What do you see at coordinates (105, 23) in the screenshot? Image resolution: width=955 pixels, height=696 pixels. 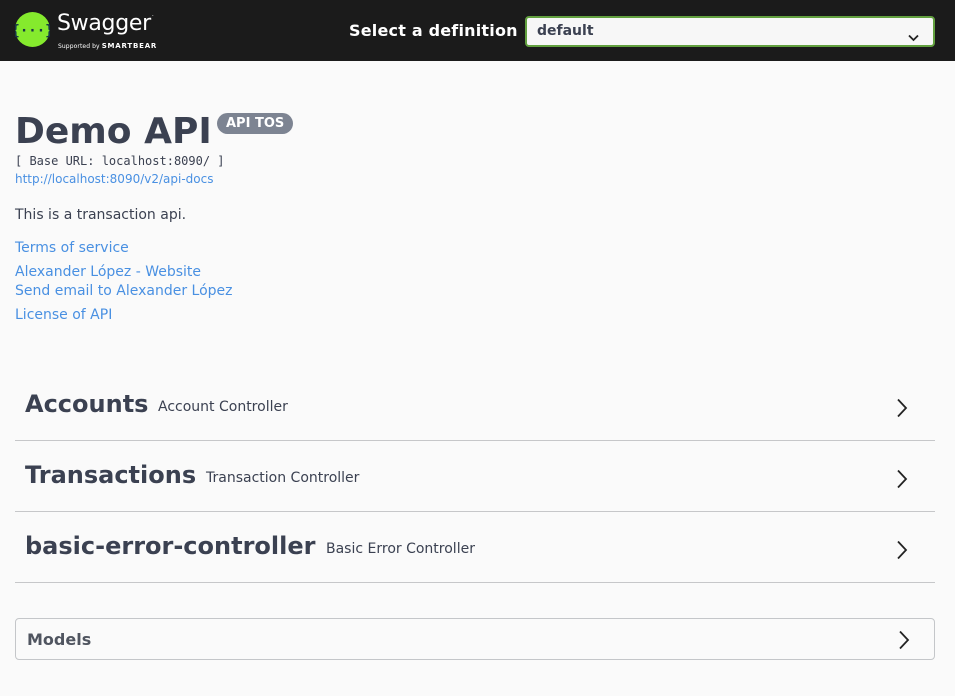 I see `logo-brand-text: Swagger.` at bounding box center [105, 23].